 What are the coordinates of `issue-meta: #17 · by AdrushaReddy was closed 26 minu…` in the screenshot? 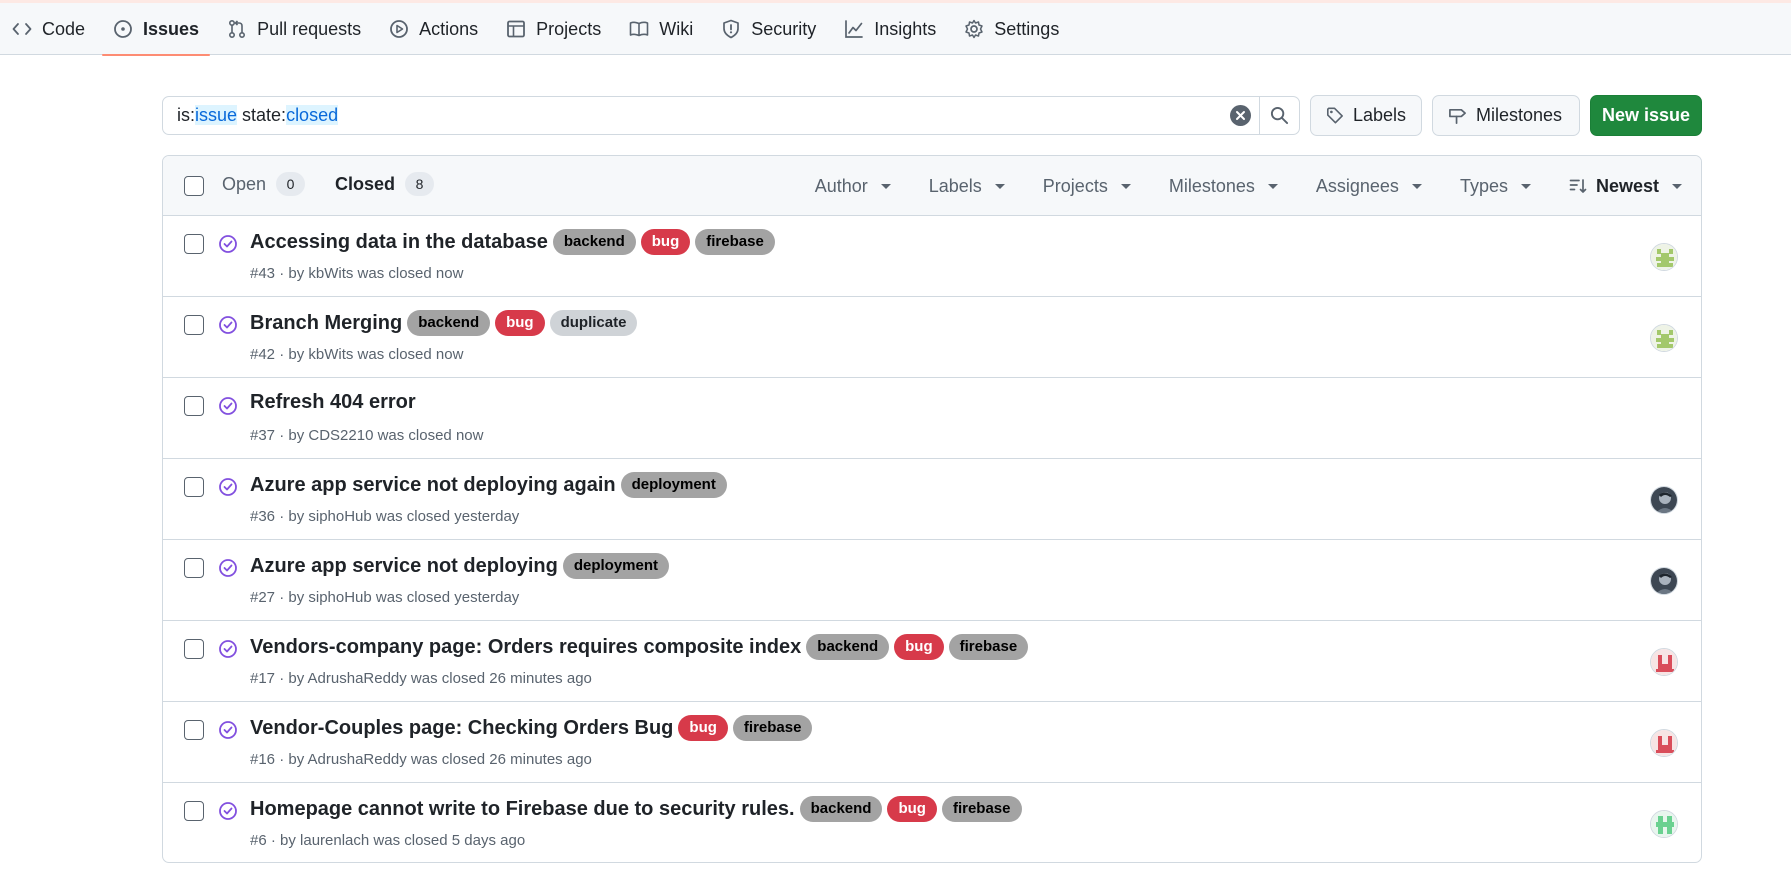 It's located at (421, 678).